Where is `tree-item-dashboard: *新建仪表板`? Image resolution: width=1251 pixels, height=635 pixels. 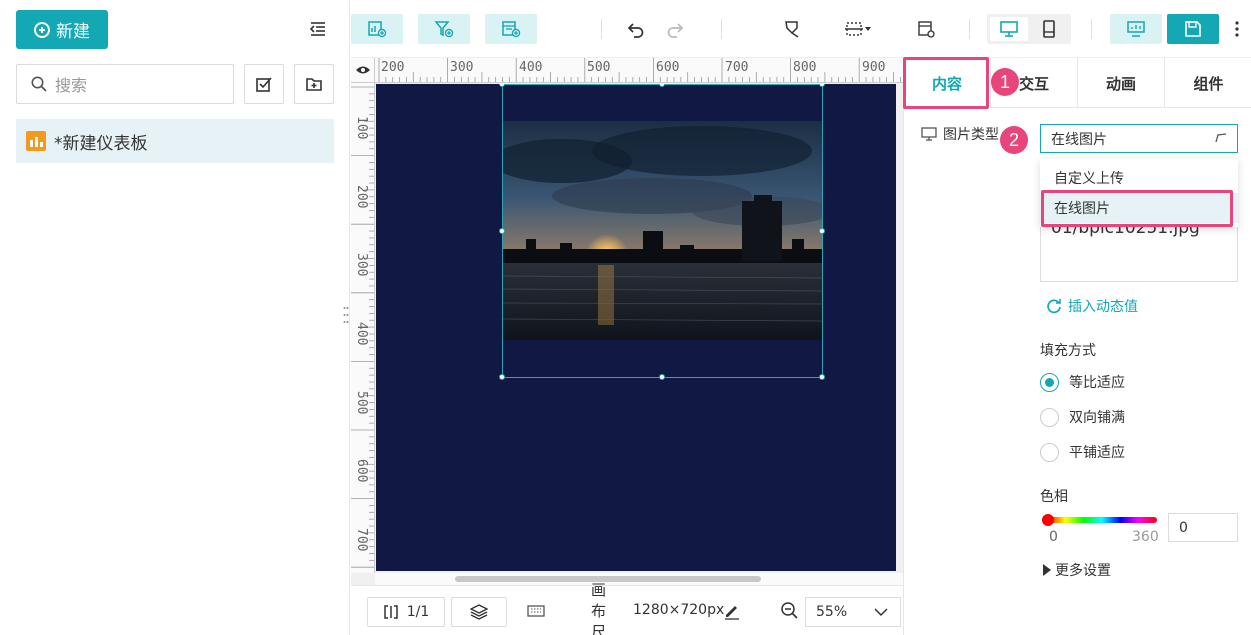 tree-item-dashboard: *新建仪表板 is located at coordinates (175, 141).